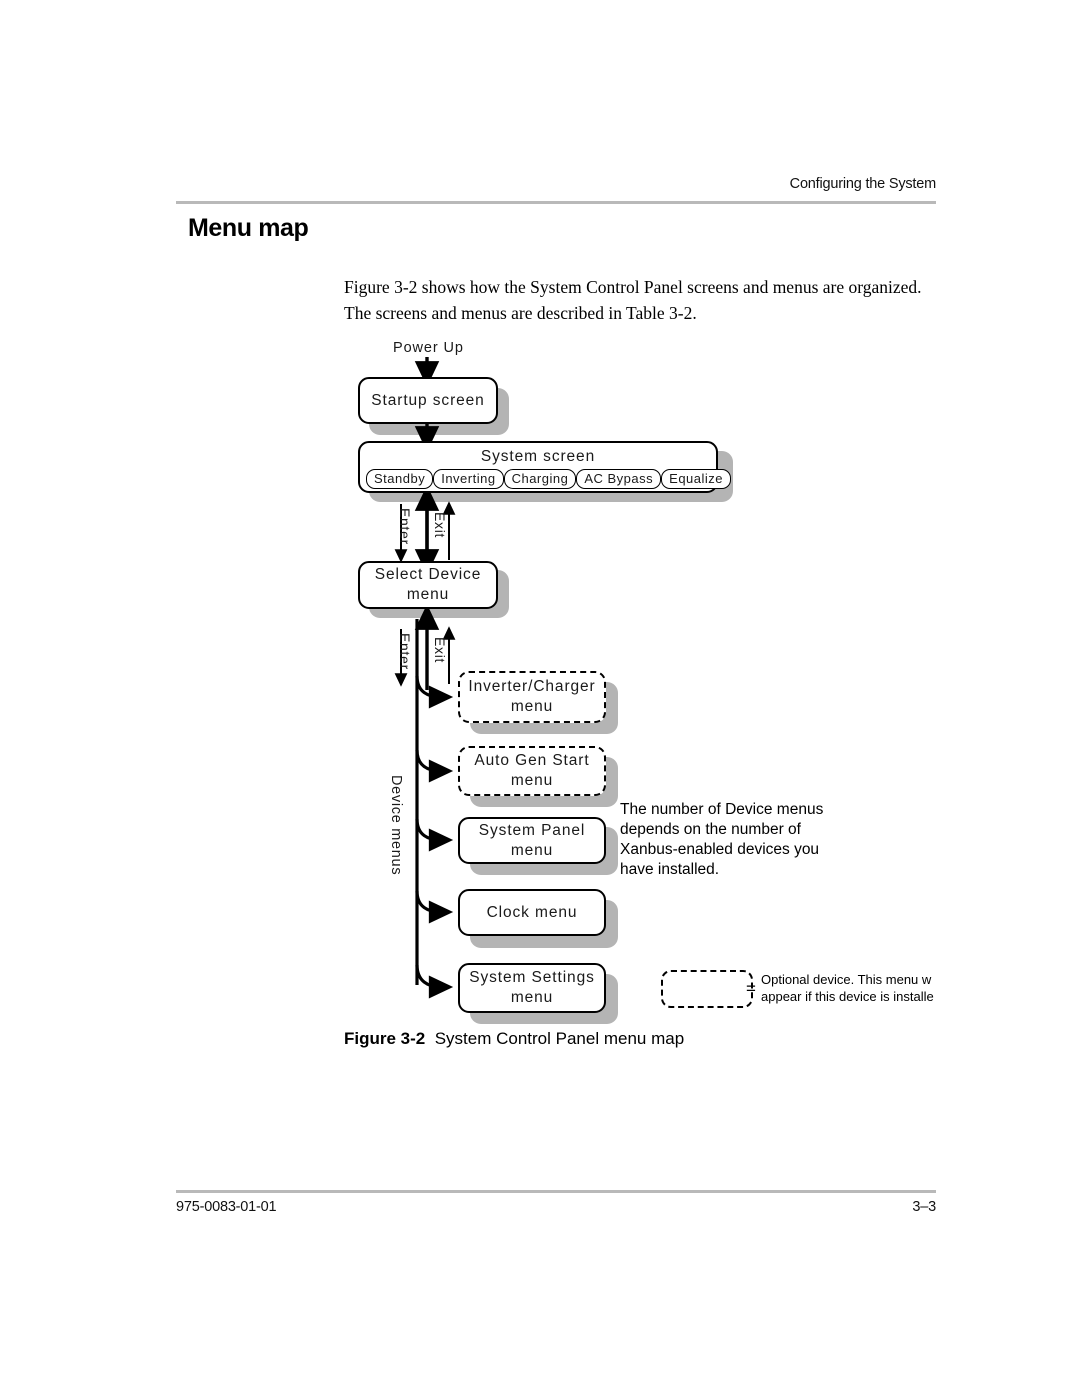 The height and width of the screenshot is (1397, 1080). What do you see at coordinates (619, 479) in the screenshot?
I see `state-pill-ac-bypass: AC Bypass` at bounding box center [619, 479].